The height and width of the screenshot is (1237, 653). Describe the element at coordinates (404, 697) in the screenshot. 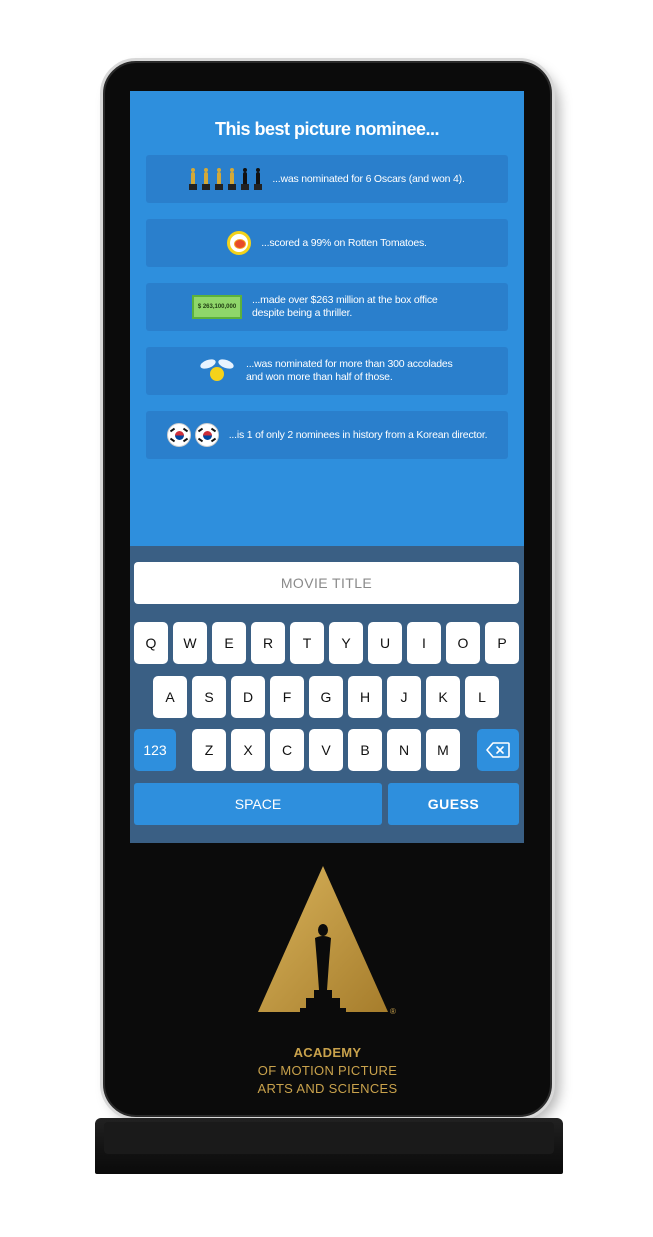

I see `key-j: J` at that location.